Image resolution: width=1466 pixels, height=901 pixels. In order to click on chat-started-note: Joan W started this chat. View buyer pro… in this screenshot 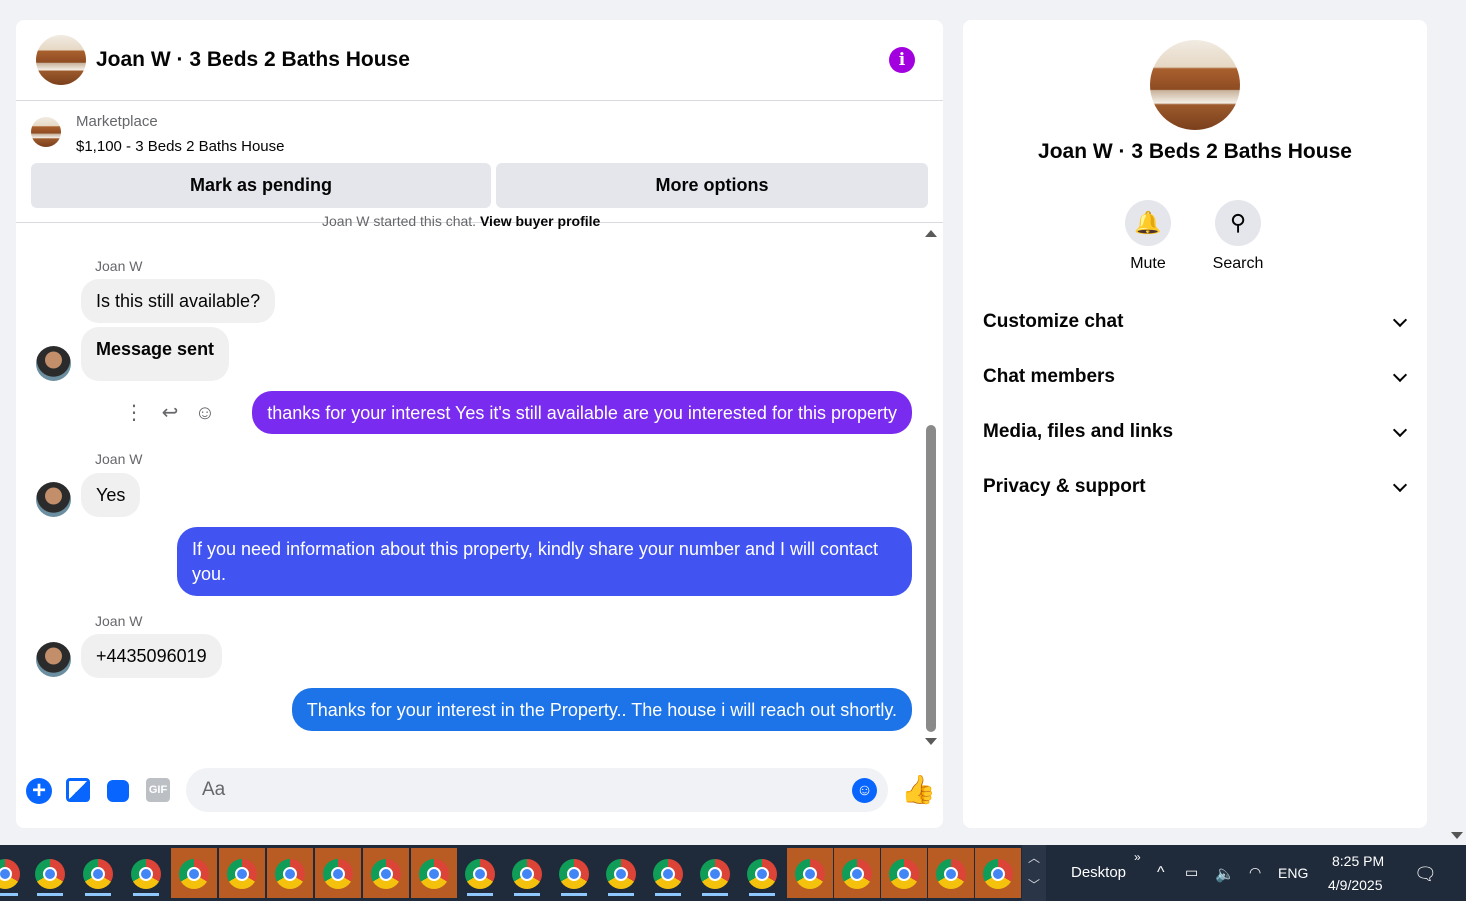, I will do `click(461, 221)`.